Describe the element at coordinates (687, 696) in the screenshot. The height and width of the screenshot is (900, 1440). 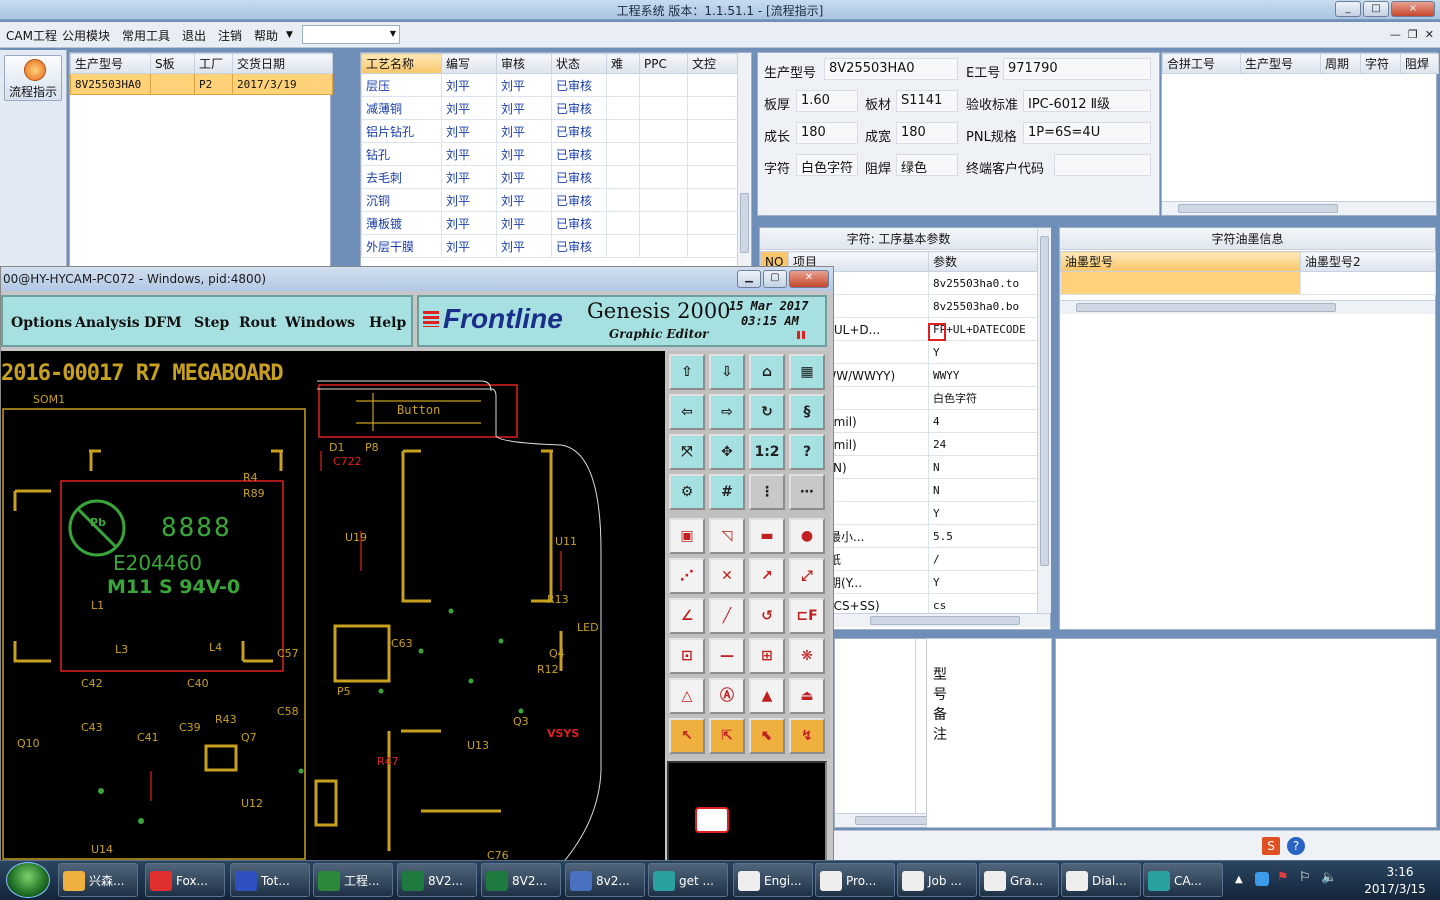
I see `tool-tri1-icon: △` at that location.